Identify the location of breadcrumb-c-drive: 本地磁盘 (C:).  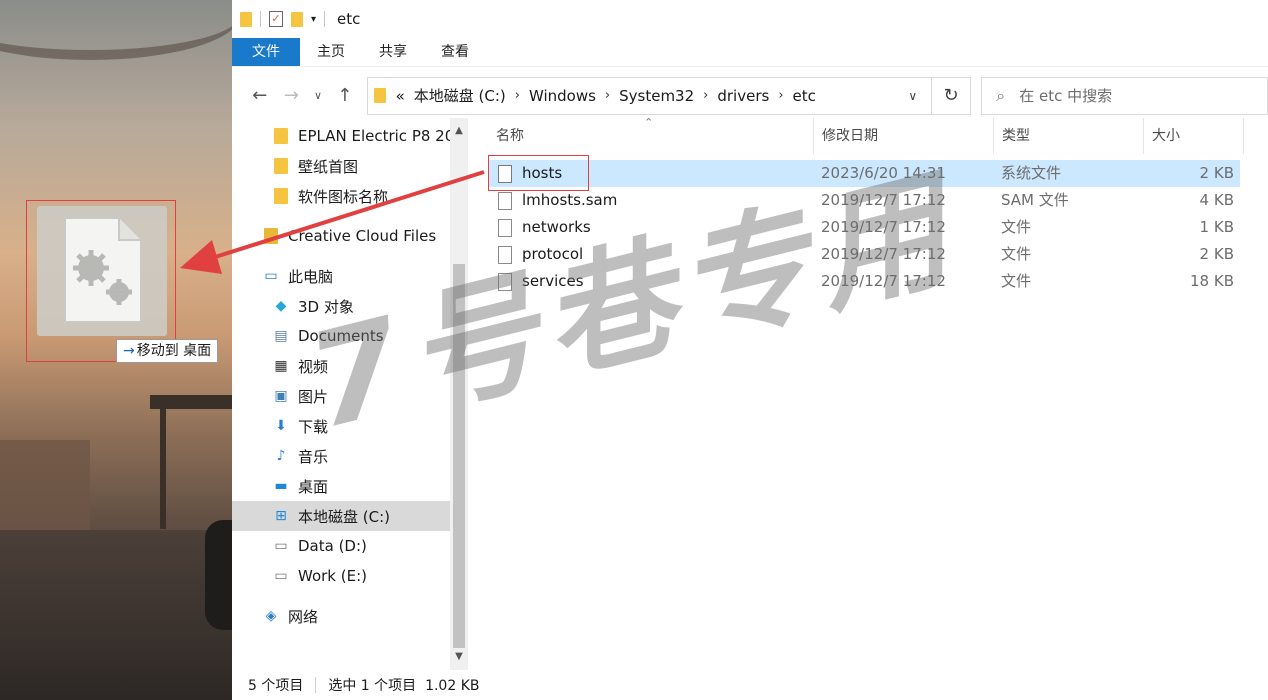
(460, 95).